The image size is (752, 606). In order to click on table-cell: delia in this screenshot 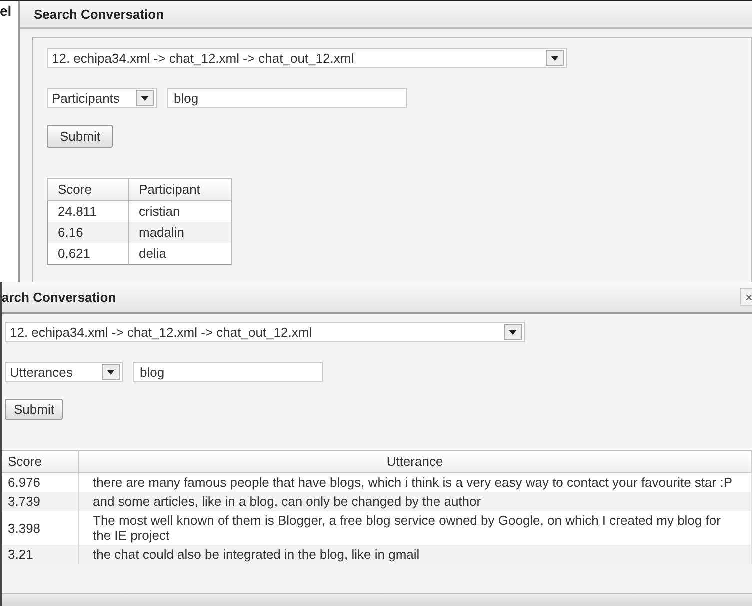, I will do `click(180, 253)`.